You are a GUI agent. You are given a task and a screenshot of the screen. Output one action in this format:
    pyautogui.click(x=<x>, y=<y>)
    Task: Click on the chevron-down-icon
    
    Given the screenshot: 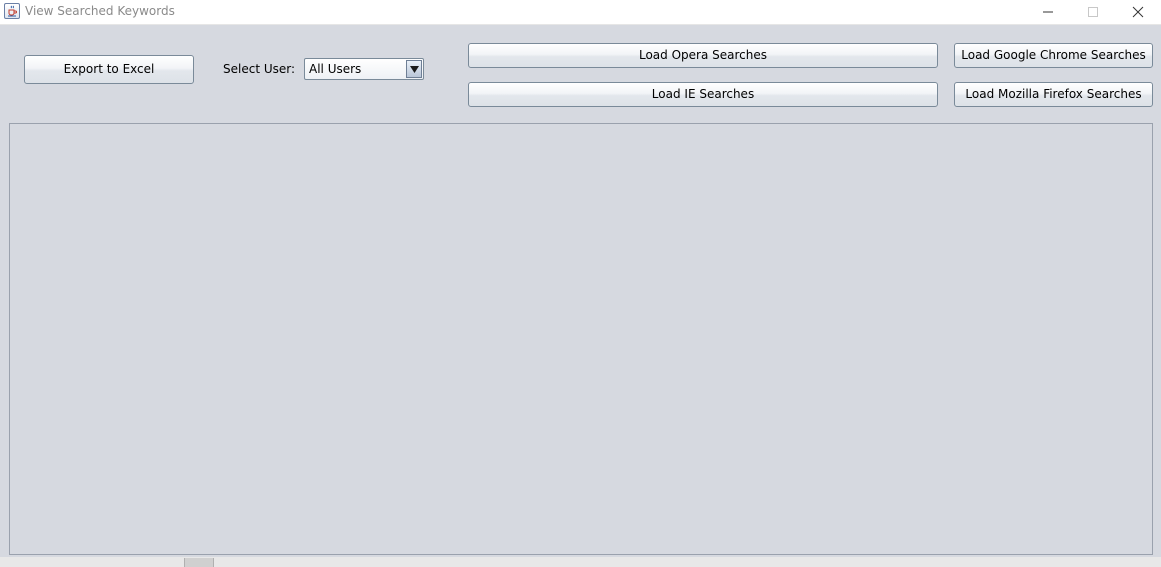 What is the action you would take?
    pyautogui.click(x=414, y=69)
    